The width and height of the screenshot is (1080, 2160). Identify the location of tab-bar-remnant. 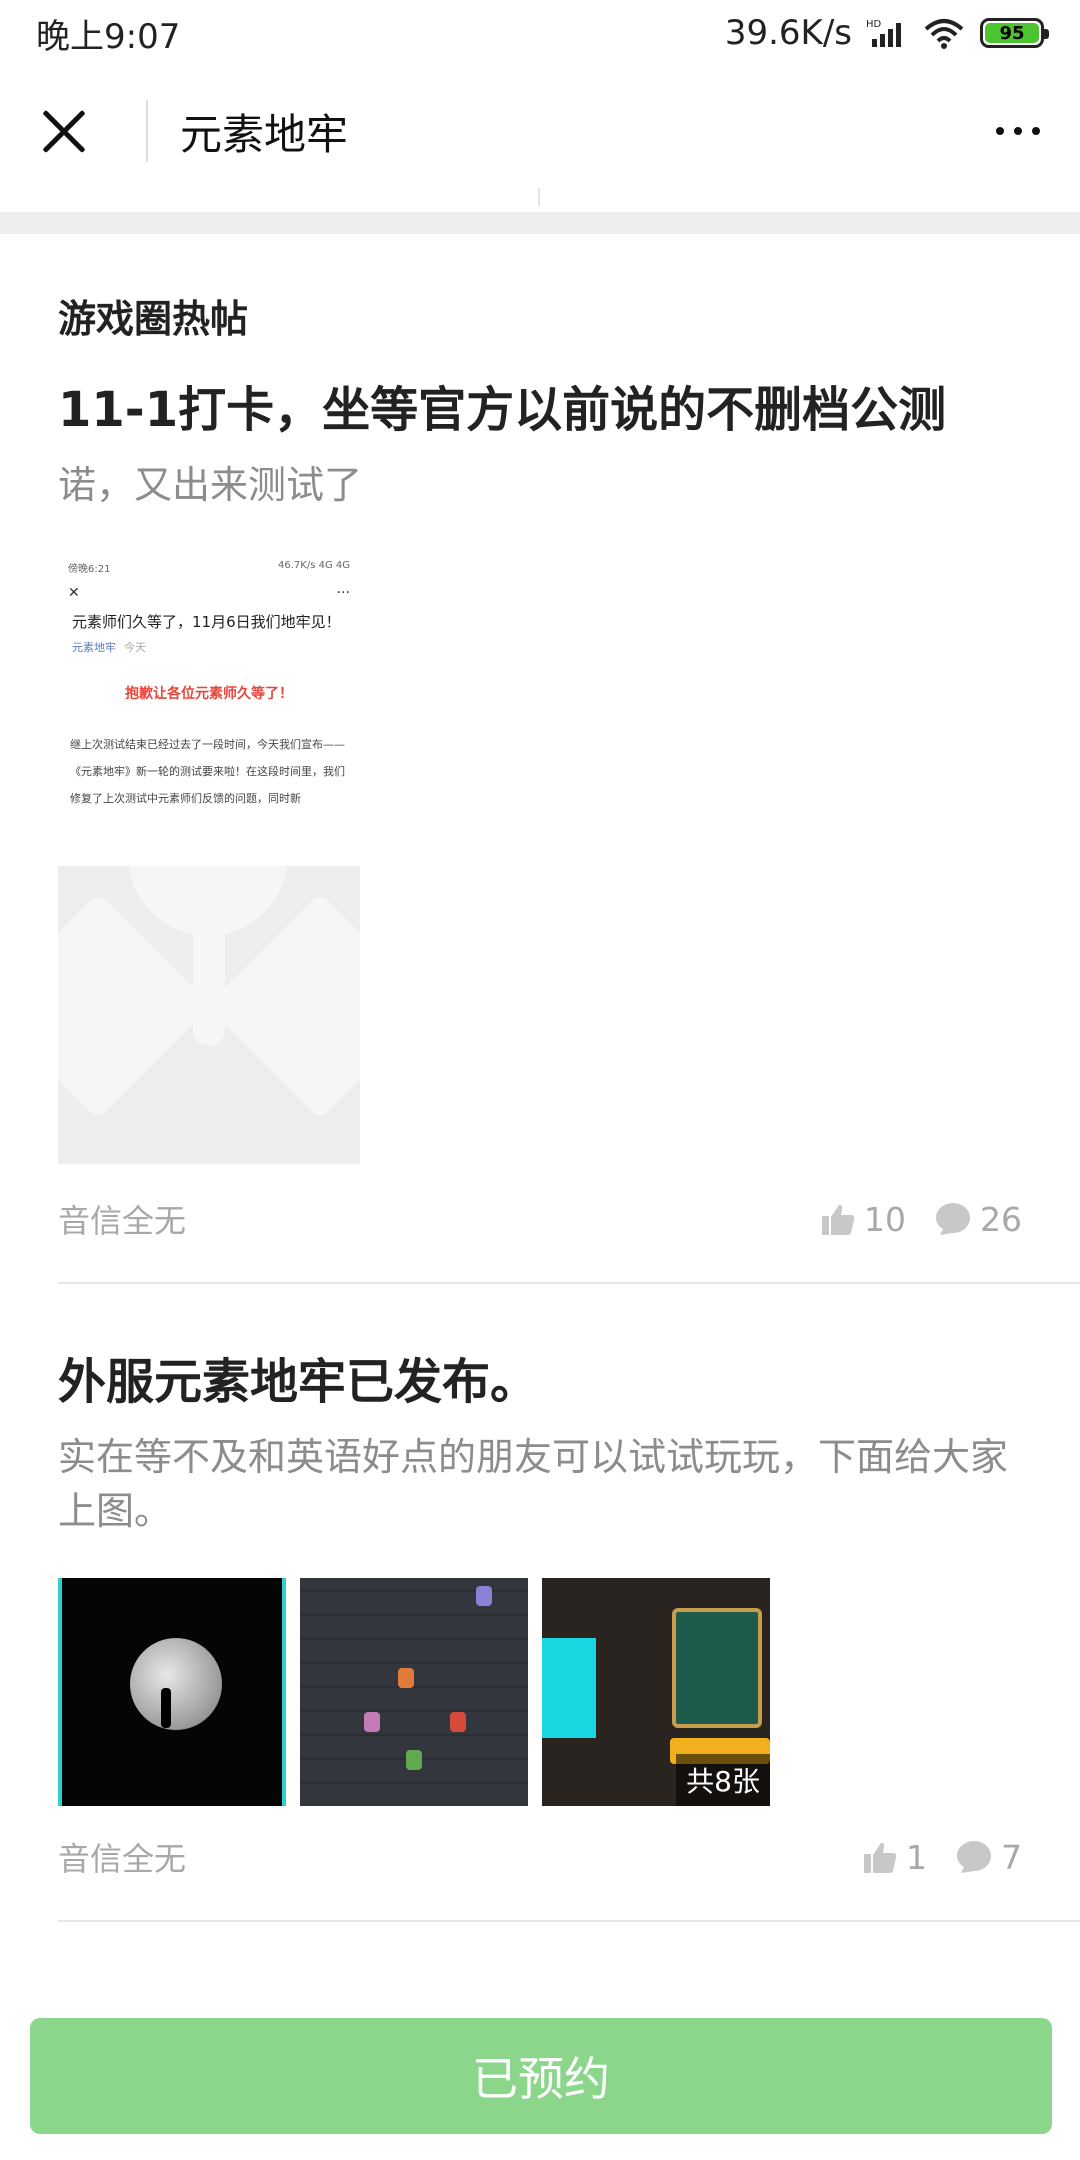
(540, 200).